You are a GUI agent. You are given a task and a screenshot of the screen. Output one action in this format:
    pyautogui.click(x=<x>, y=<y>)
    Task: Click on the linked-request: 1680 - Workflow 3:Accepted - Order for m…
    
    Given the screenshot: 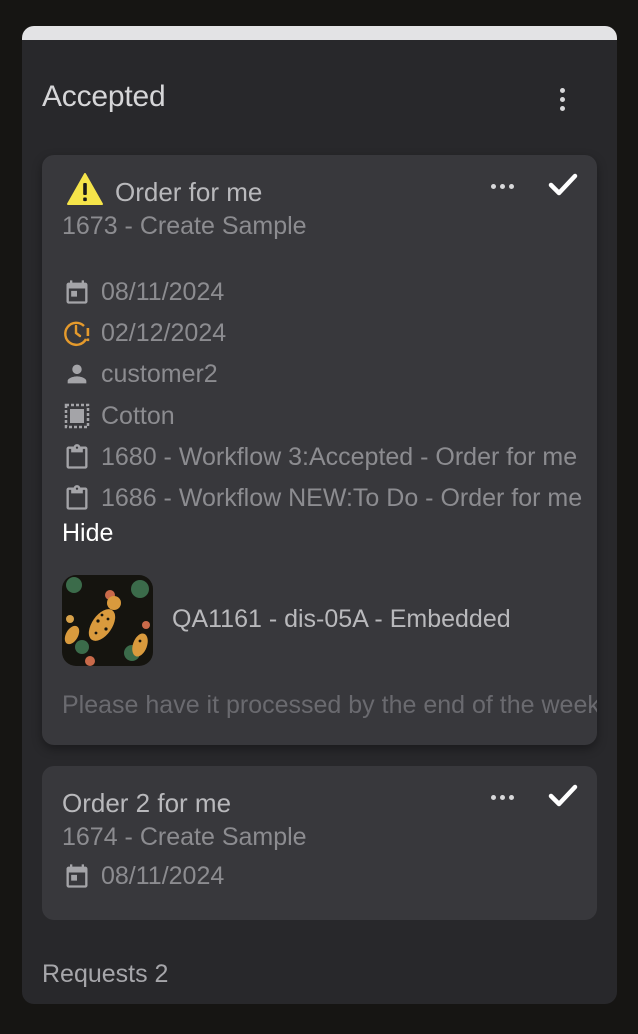 What is the action you would take?
    pyautogui.click(x=339, y=456)
    